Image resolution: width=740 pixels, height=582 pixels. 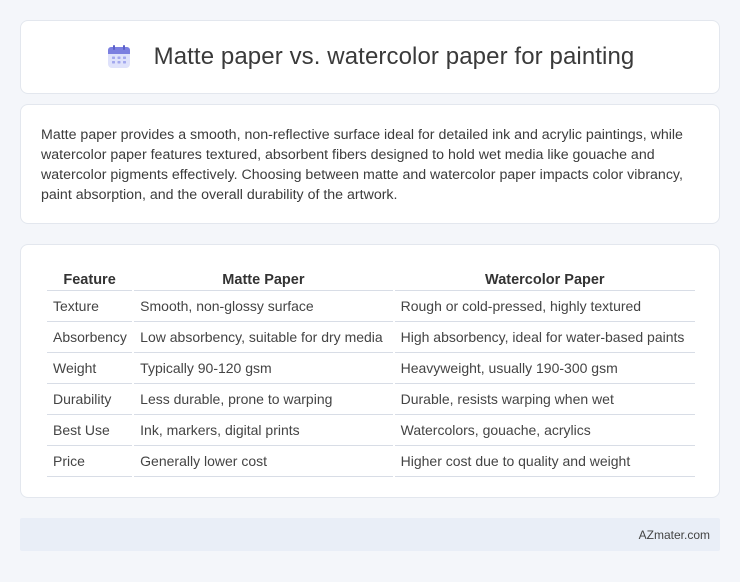 What do you see at coordinates (90, 306) in the screenshot?
I see `cell-feature: Texture` at bounding box center [90, 306].